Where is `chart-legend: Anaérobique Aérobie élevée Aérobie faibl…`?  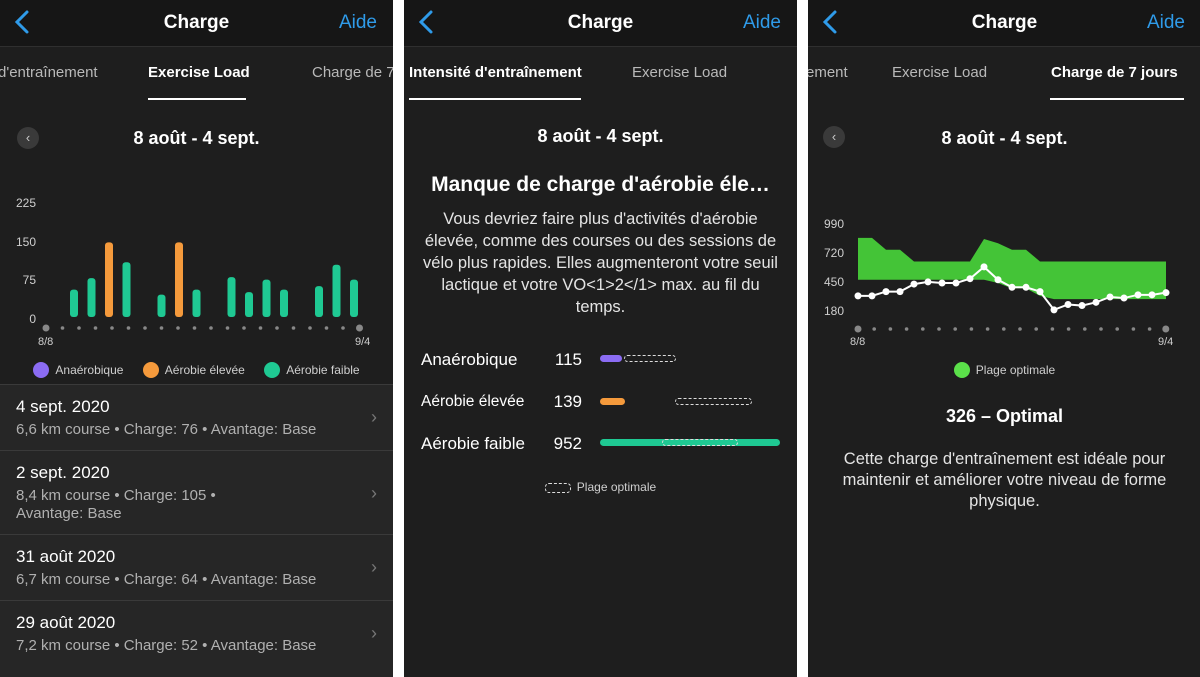 chart-legend: Anaérobique Aérobie élevée Aérobie faibl… is located at coordinates (196, 371).